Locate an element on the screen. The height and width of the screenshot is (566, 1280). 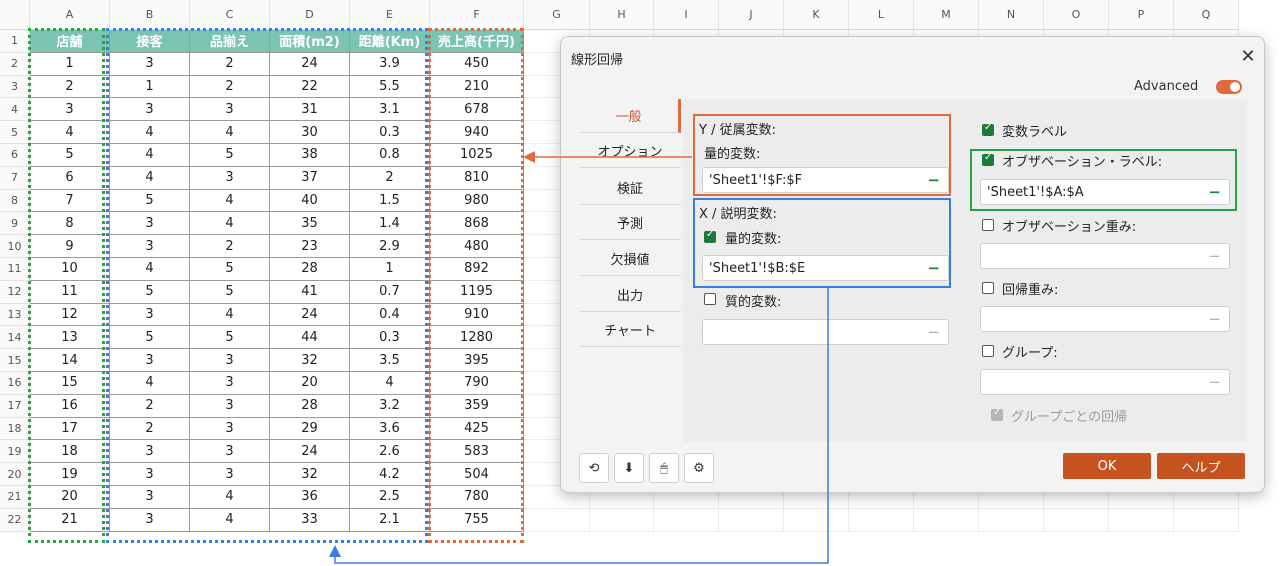
download-icon: ⬇ is located at coordinates (629, 468).